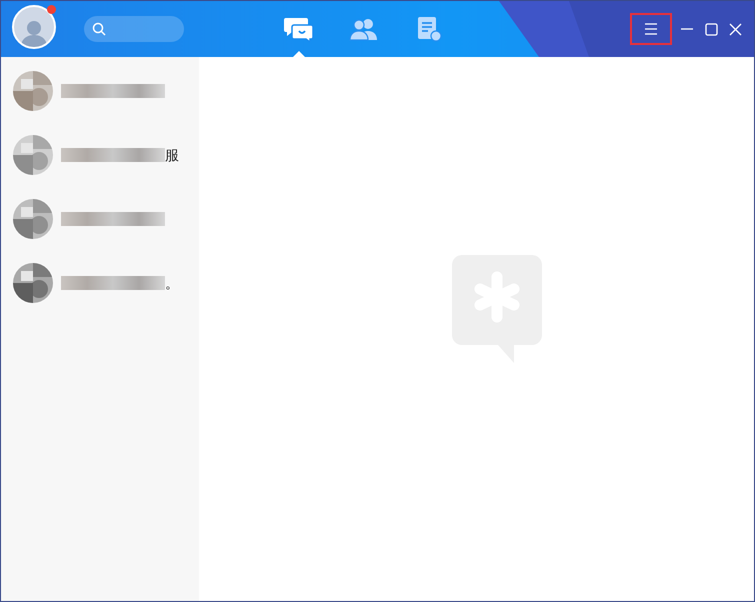 Image resolution: width=755 pixels, height=602 pixels. Describe the element at coordinates (711, 29) in the screenshot. I see `maximize-icon` at that location.